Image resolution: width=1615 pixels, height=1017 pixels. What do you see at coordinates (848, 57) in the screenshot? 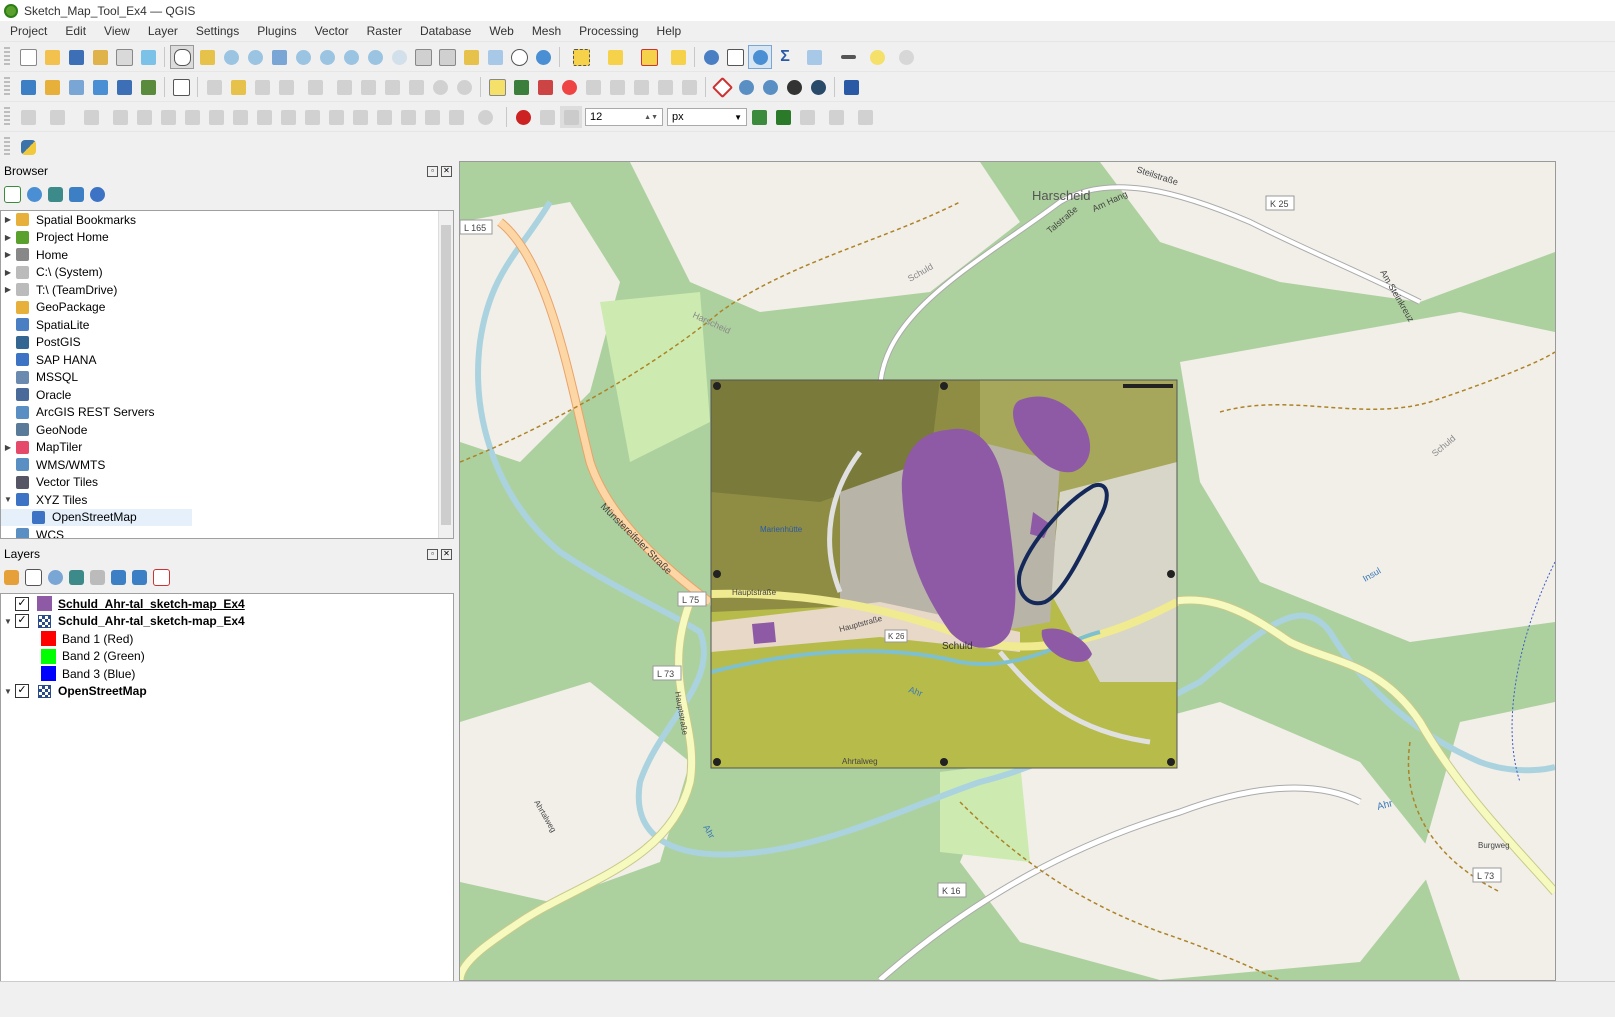
I see `measure-button` at bounding box center [848, 57].